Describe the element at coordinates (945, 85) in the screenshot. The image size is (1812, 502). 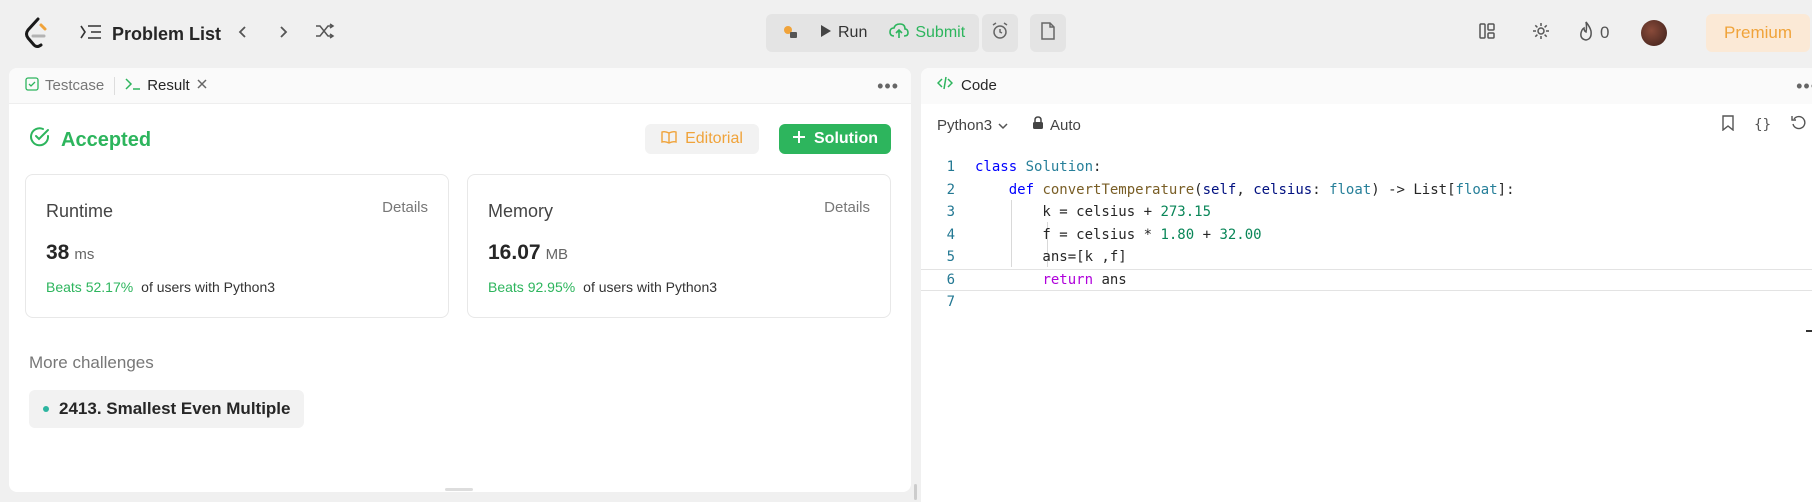
I see `code-icon` at that location.